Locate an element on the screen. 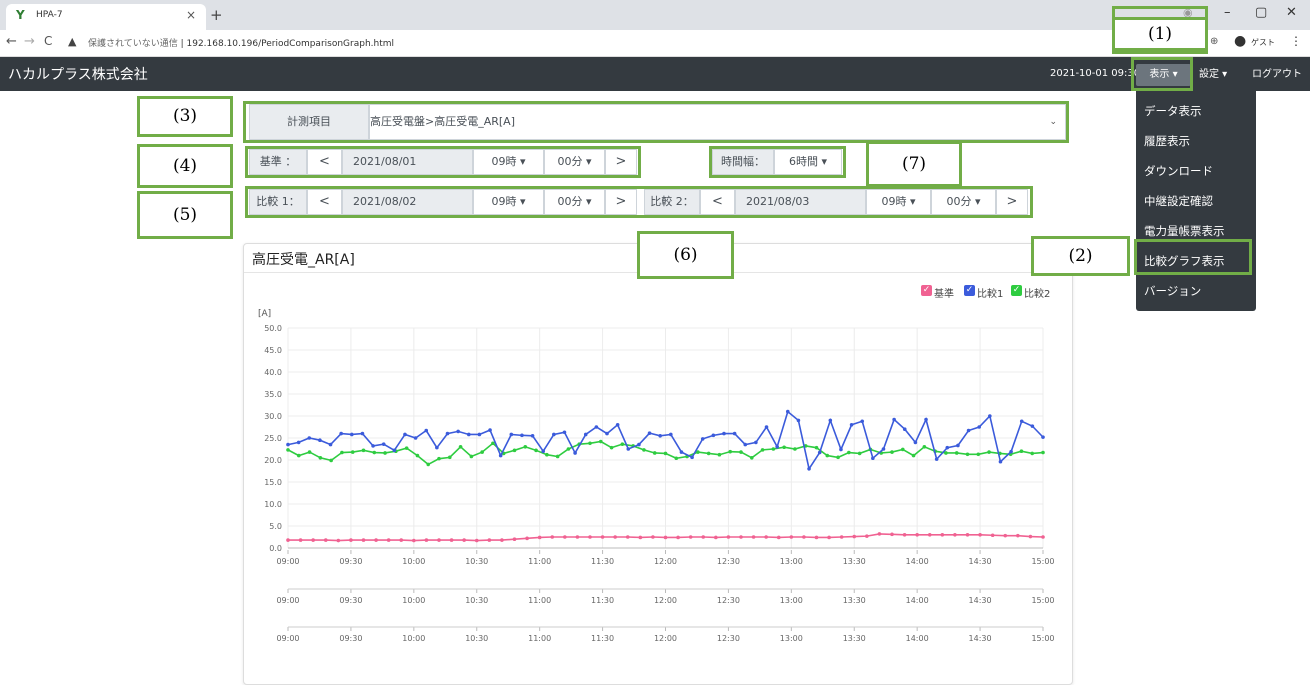 Image resolution: width=1310 pixels, height=685 pixels. x-tick-label: 09:00 is located at coordinates (287, 638).